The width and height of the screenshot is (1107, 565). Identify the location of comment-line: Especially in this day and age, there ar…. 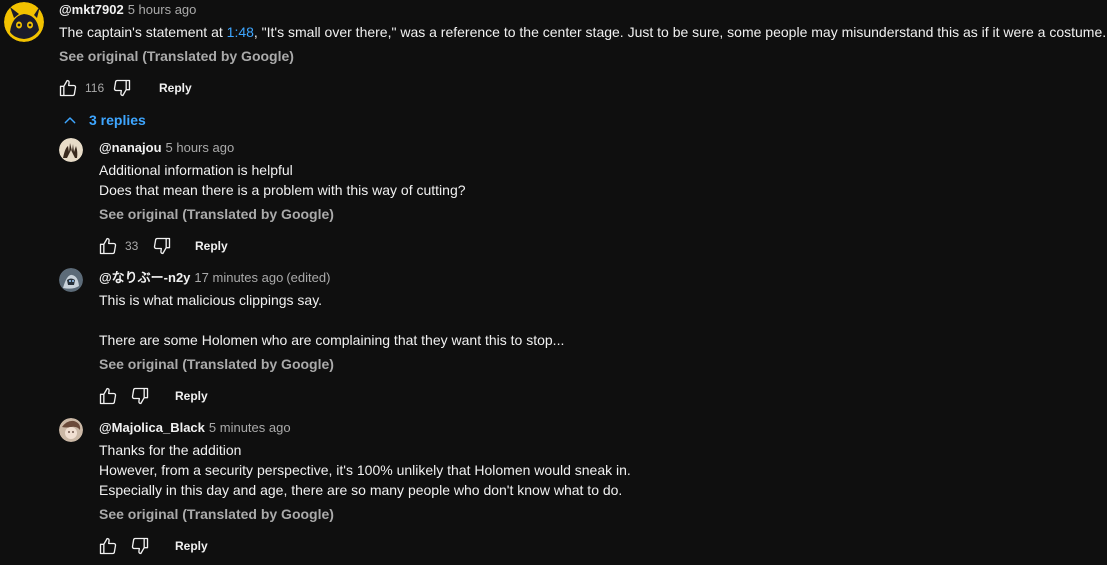
(361, 490).